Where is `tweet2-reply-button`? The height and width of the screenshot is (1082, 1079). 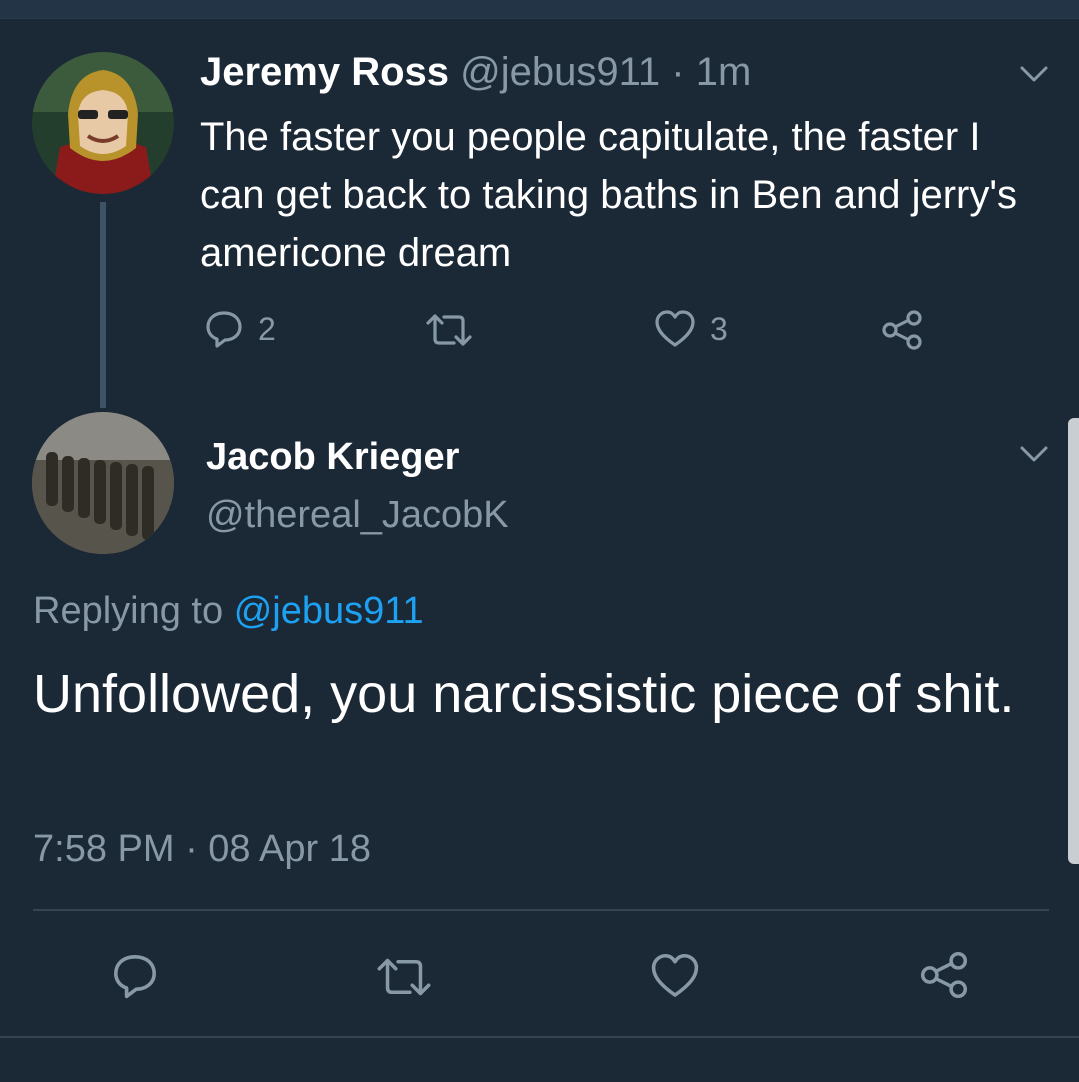 tweet2-reply-button is located at coordinates (135, 976).